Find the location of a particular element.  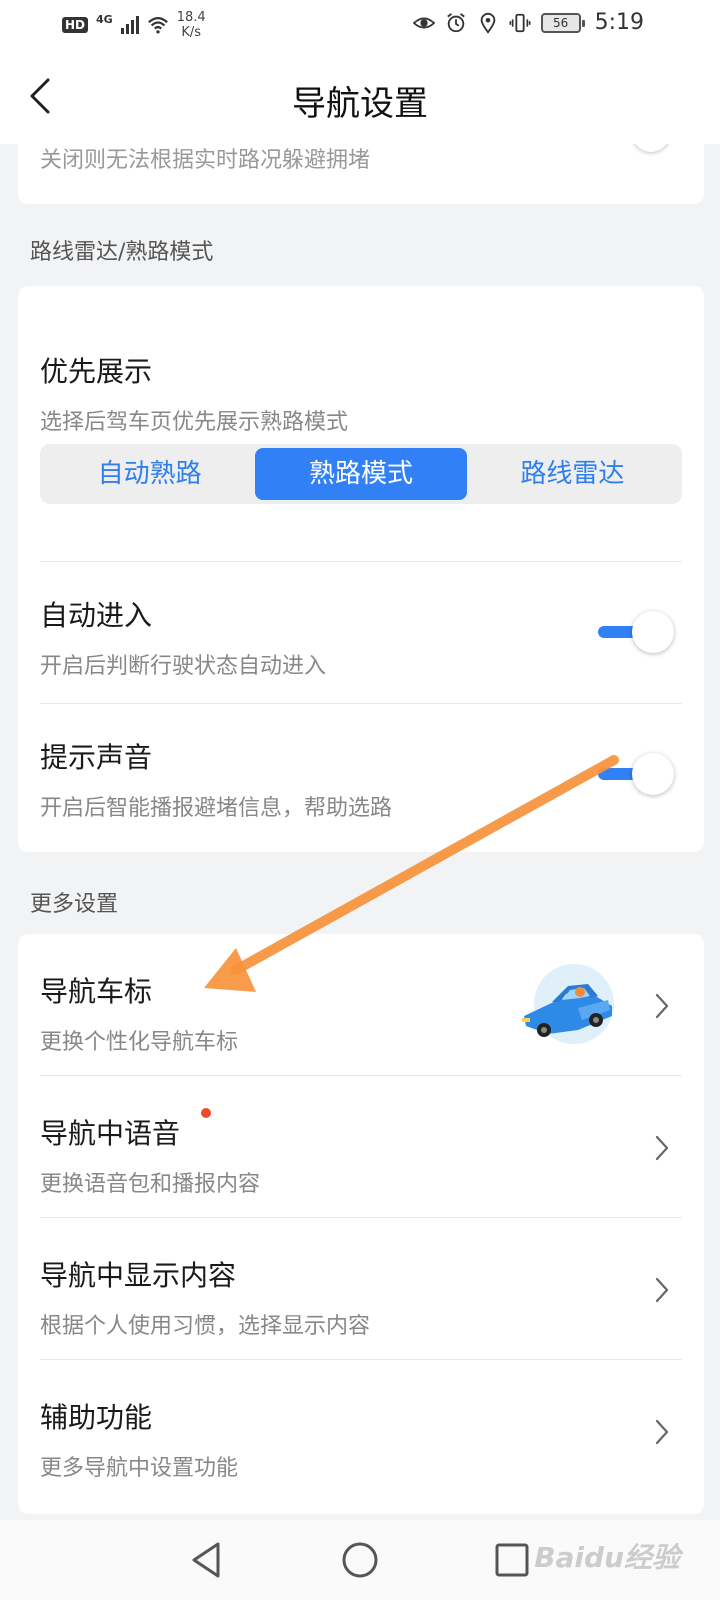

watermark: Baidu经验 is located at coordinates (607, 1557).